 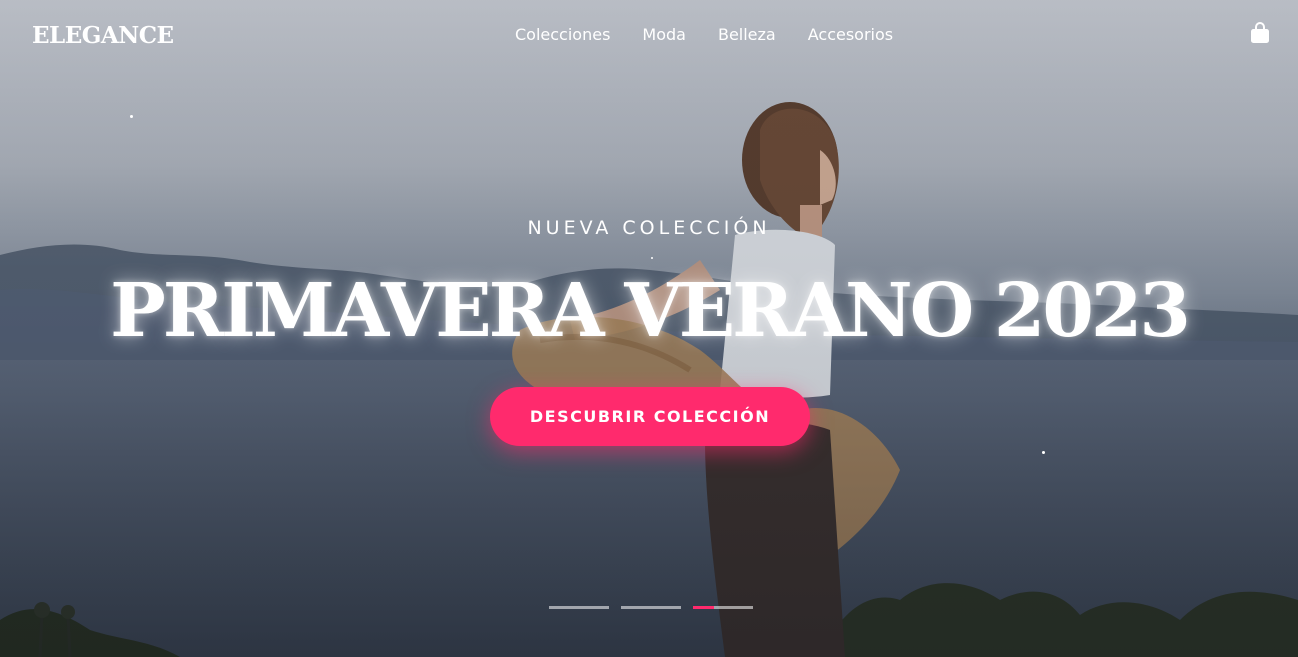 I want to click on discover-collection-button: DESCUBRIR COLECCIÓN, so click(x=650, y=416).